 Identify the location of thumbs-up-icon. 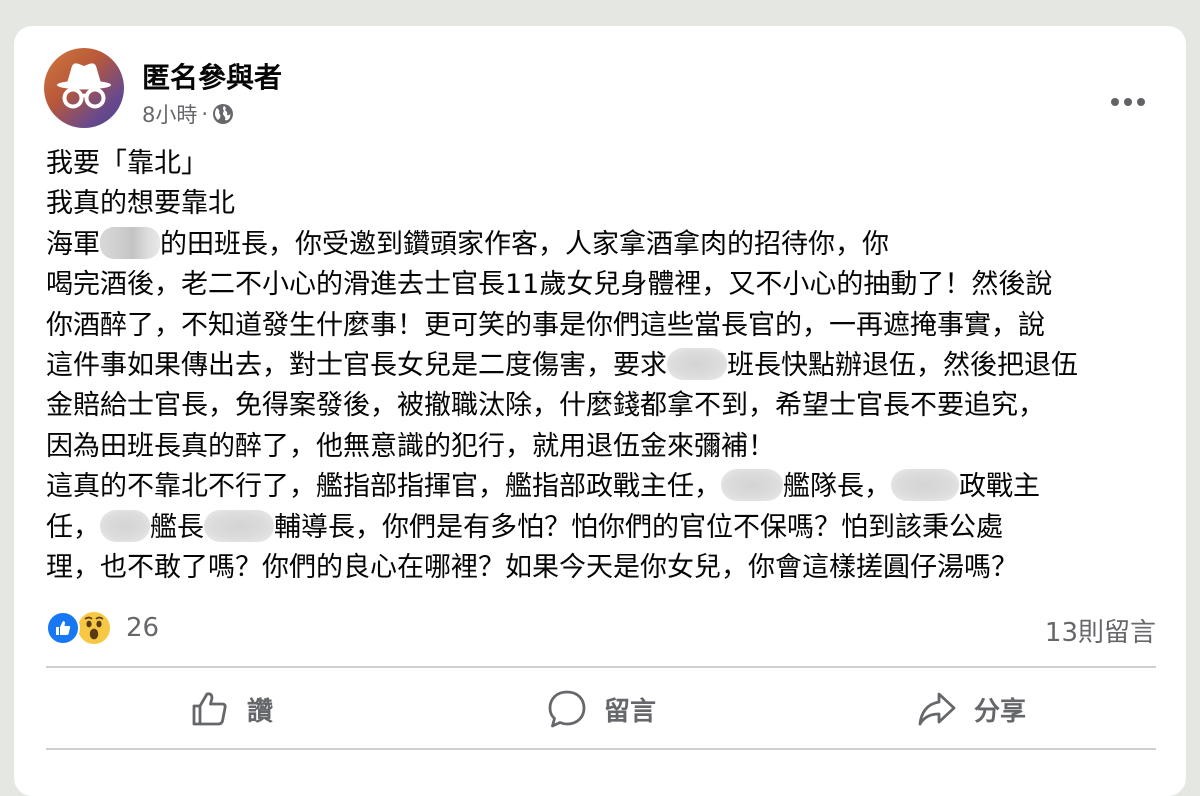
(209, 709).